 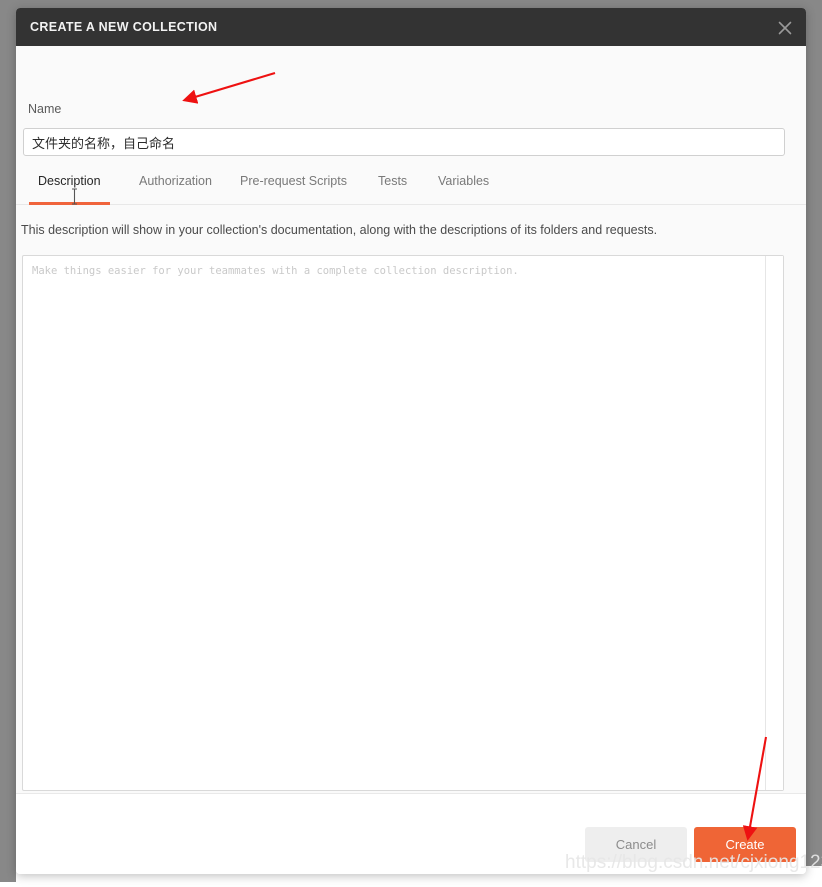 I want to click on tab-tests: Tests, so click(x=392, y=189).